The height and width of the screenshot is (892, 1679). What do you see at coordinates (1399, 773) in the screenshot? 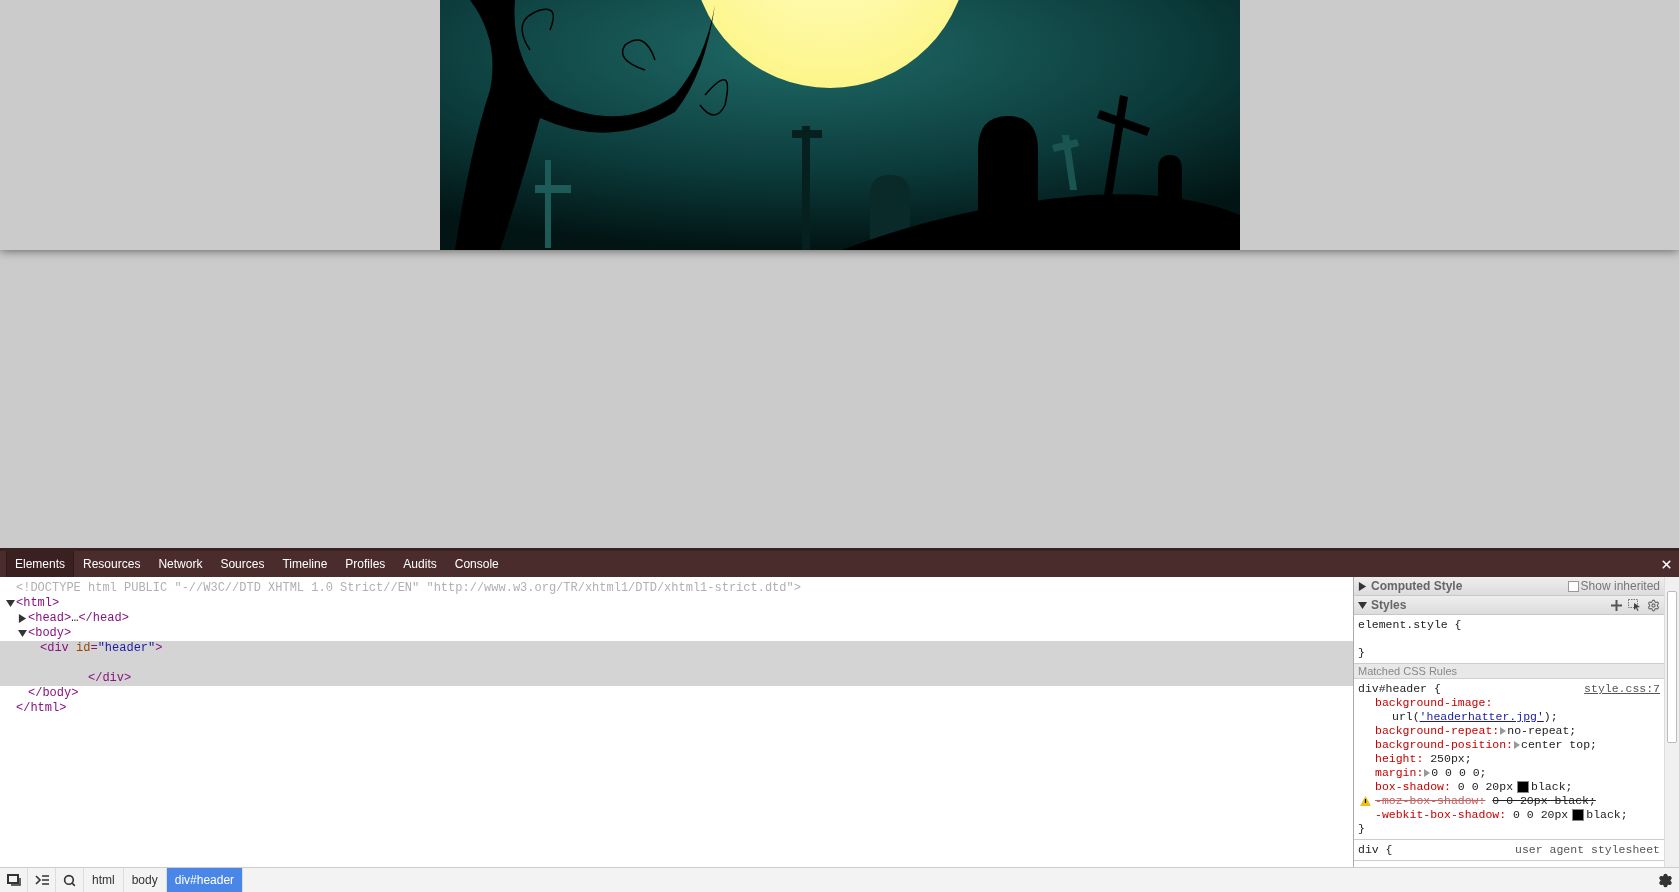
I see `property-name: margin:` at bounding box center [1399, 773].